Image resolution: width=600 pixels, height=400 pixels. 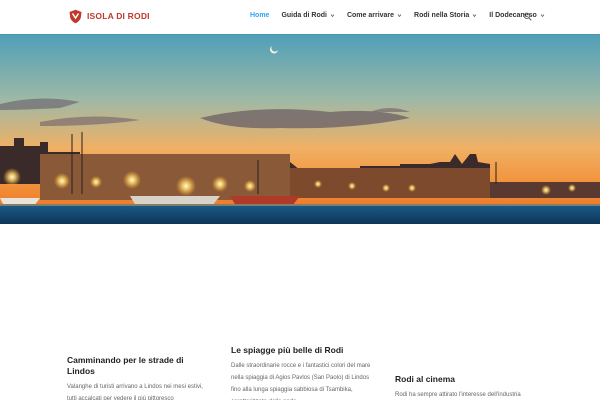 What do you see at coordinates (370, 15) in the screenshot?
I see `nav-item-label: Come arrivare` at bounding box center [370, 15].